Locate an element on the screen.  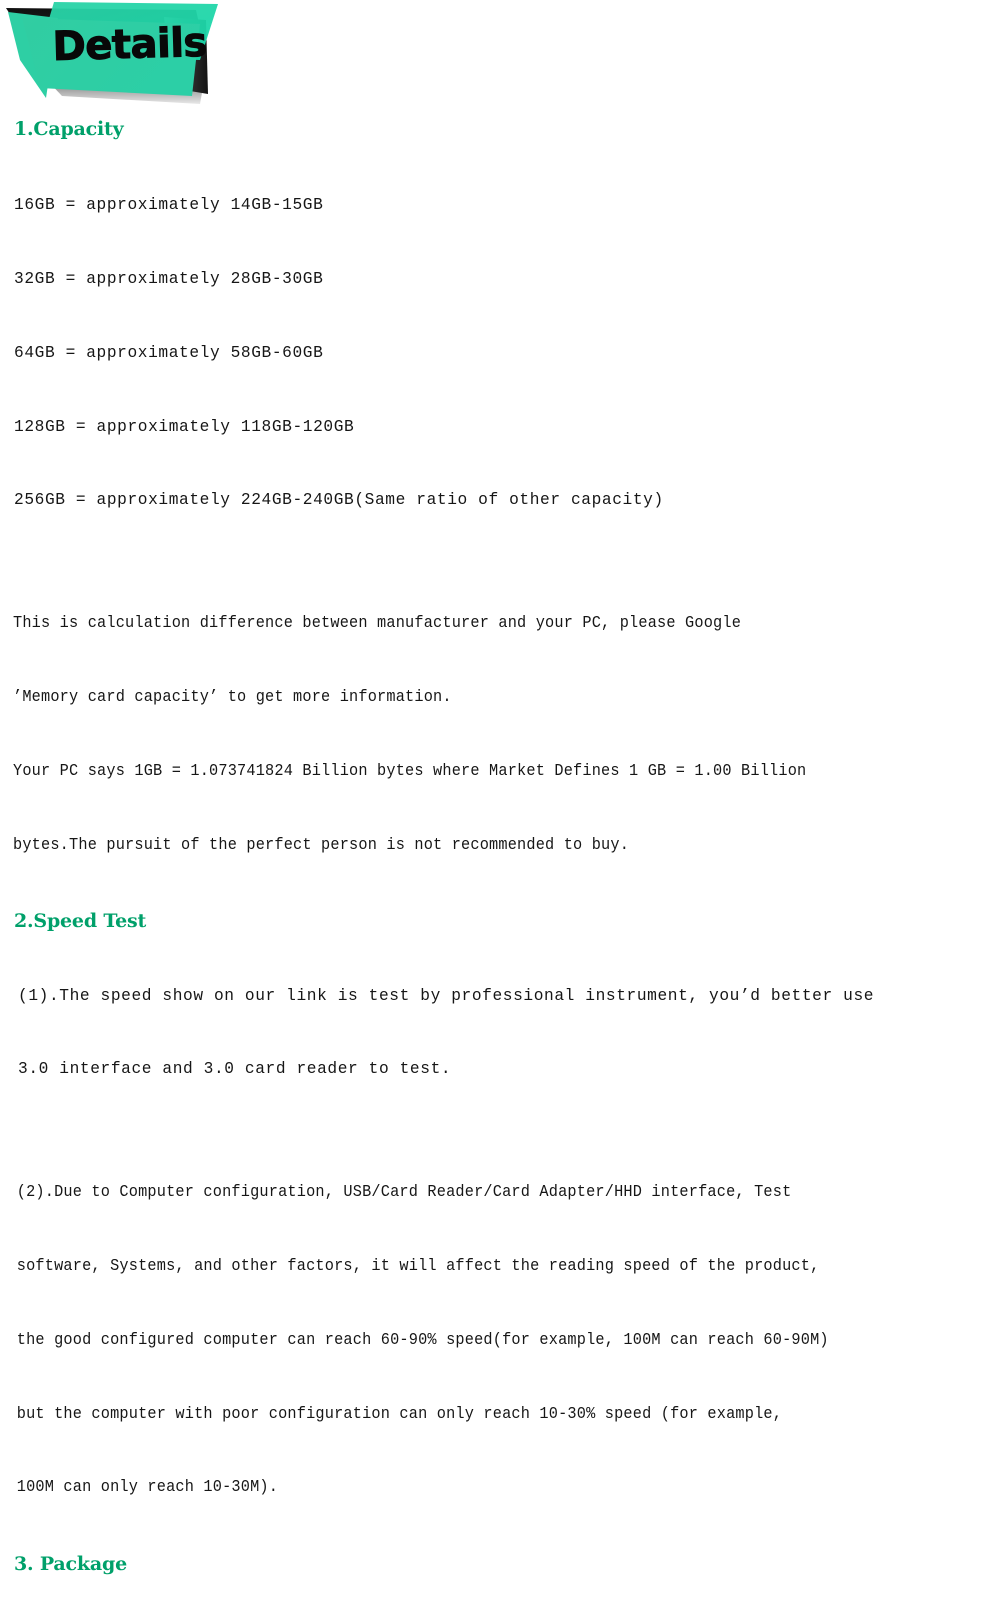
text-line: 128GB = approximately 118GB-120GB is located at coordinates (184, 426).